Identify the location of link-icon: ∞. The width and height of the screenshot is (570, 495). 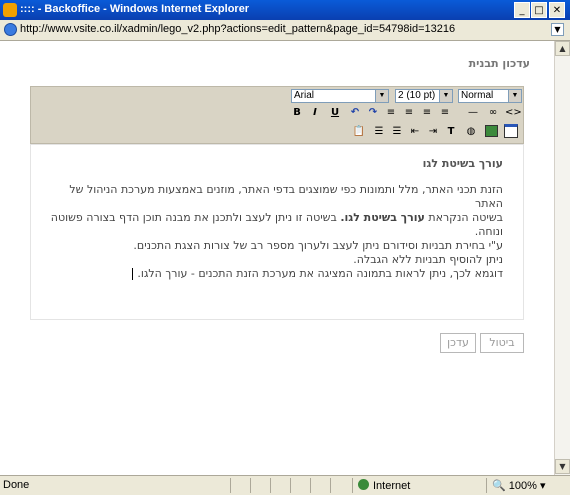
(493, 113).